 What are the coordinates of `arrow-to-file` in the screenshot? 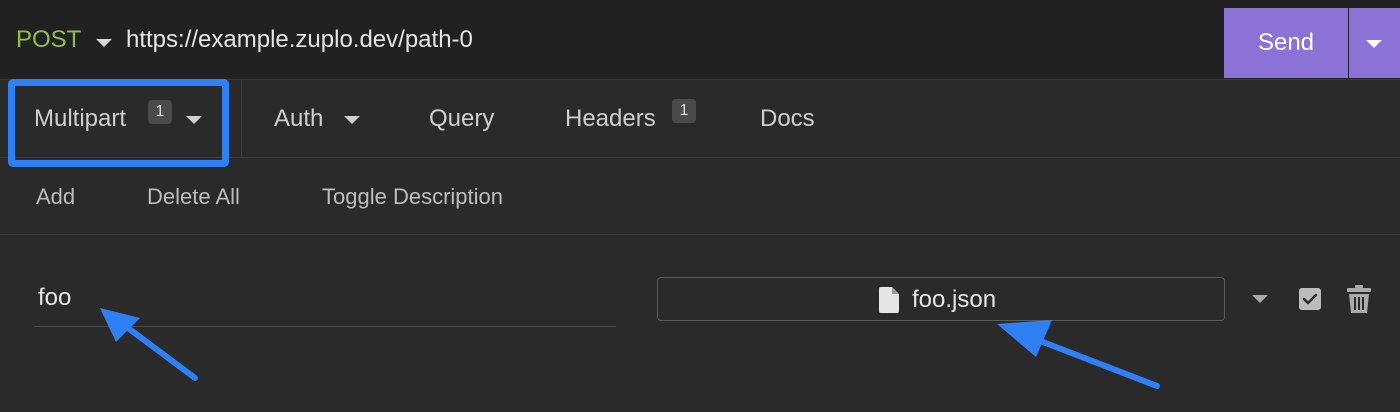 It's located at (1078, 354).